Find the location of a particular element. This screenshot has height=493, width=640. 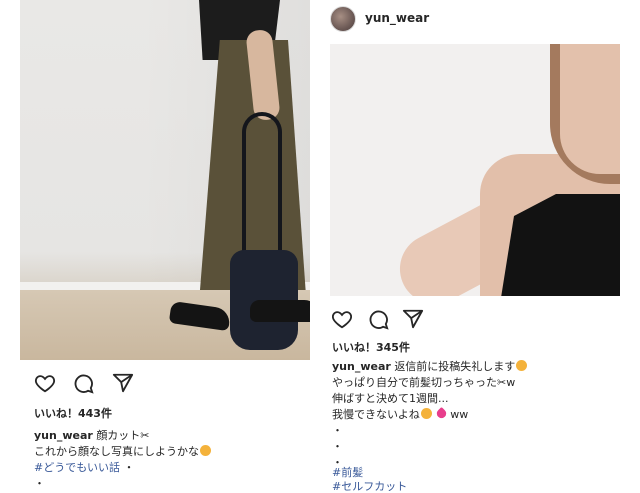

post-header-username: yun_wear is located at coordinates (397, 18).